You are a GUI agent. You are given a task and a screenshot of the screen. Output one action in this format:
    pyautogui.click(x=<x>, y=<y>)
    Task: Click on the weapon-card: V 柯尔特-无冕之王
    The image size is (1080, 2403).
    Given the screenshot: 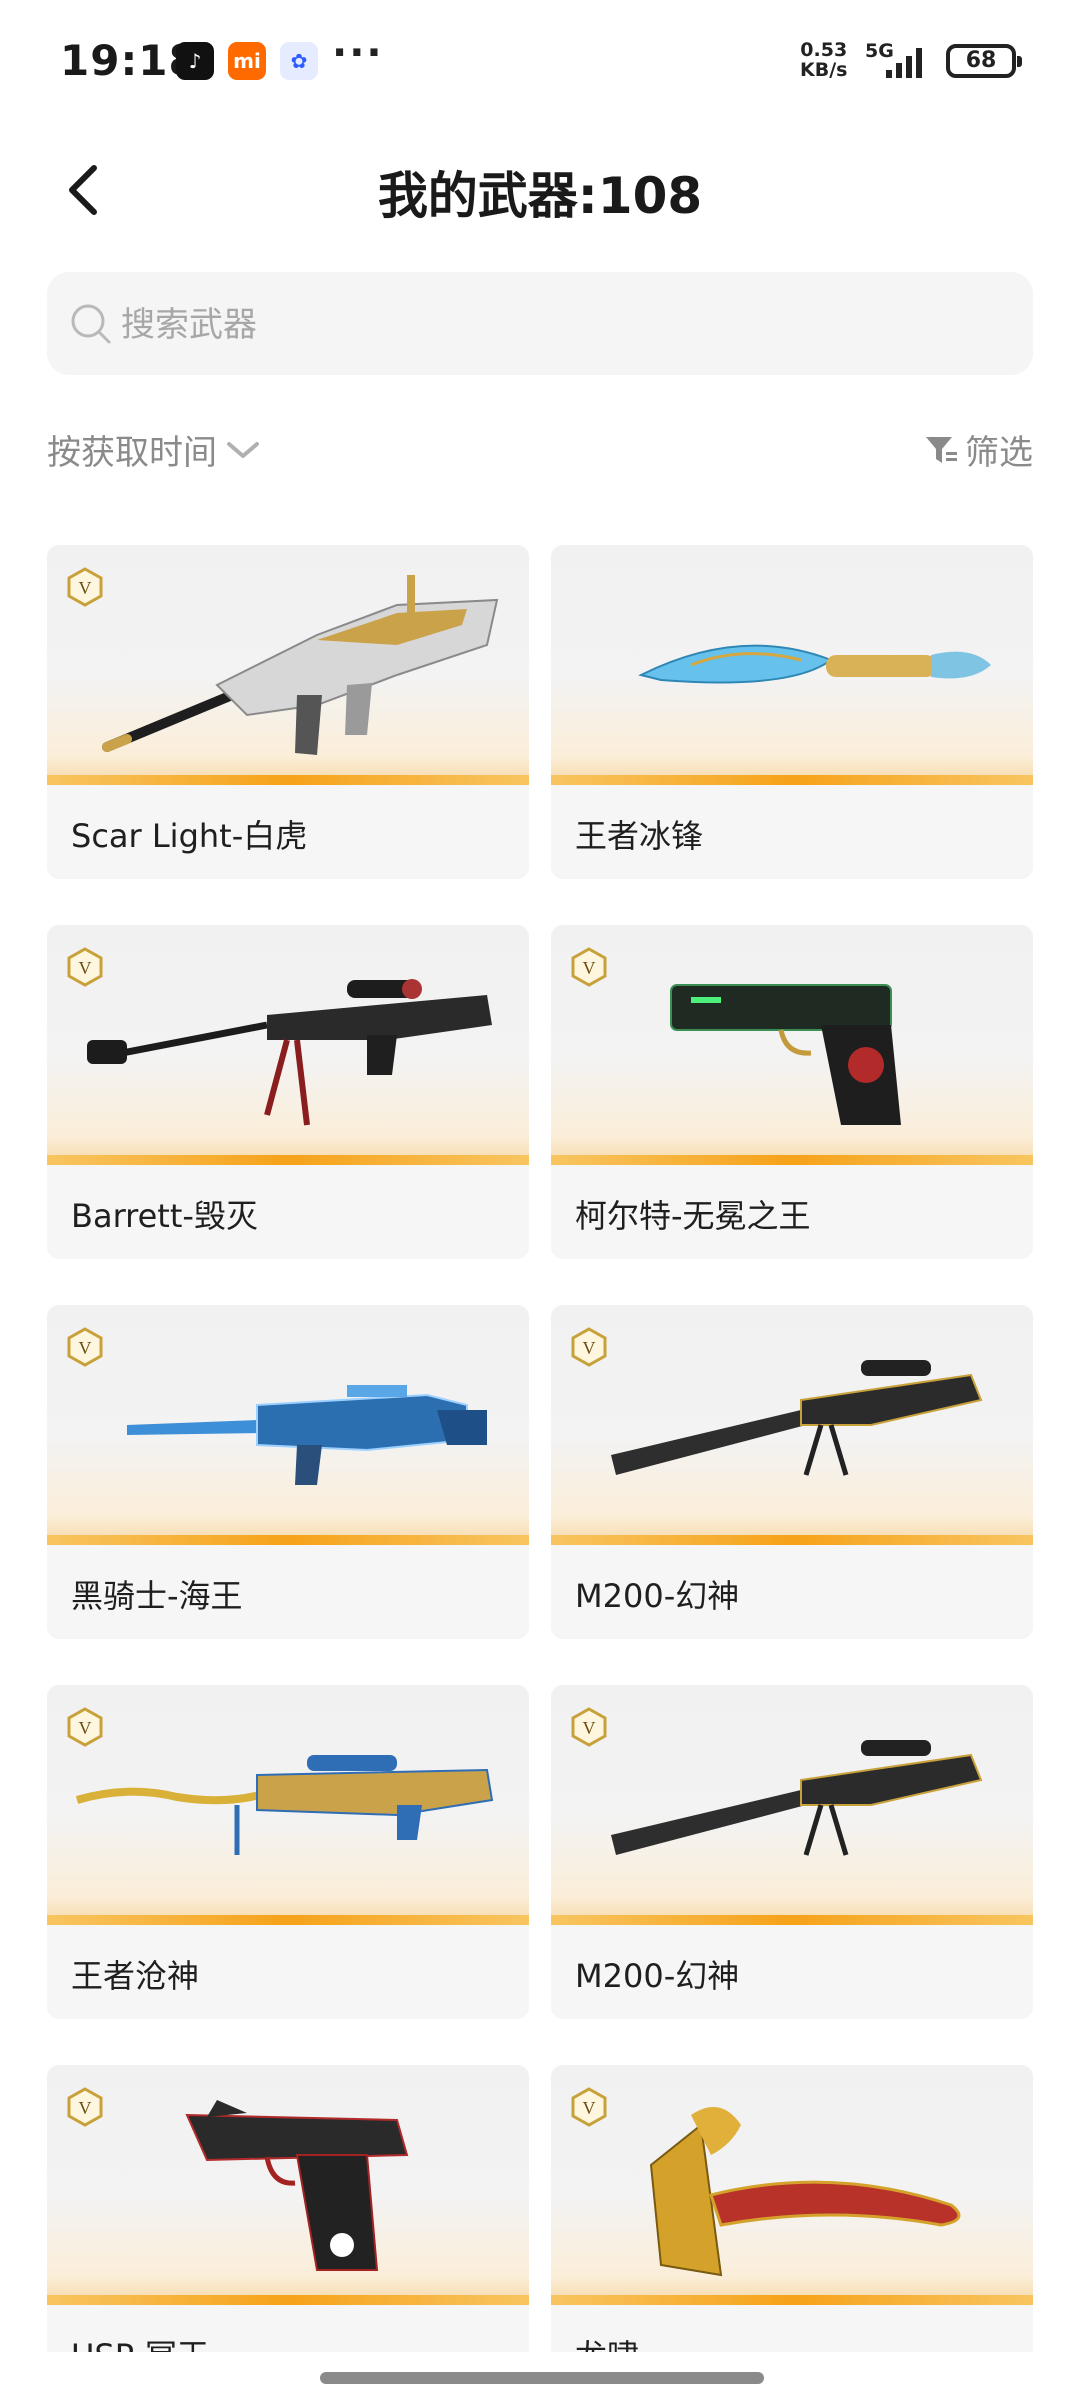 What is the action you would take?
    pyautogui.click(x=792, y=1092)
    